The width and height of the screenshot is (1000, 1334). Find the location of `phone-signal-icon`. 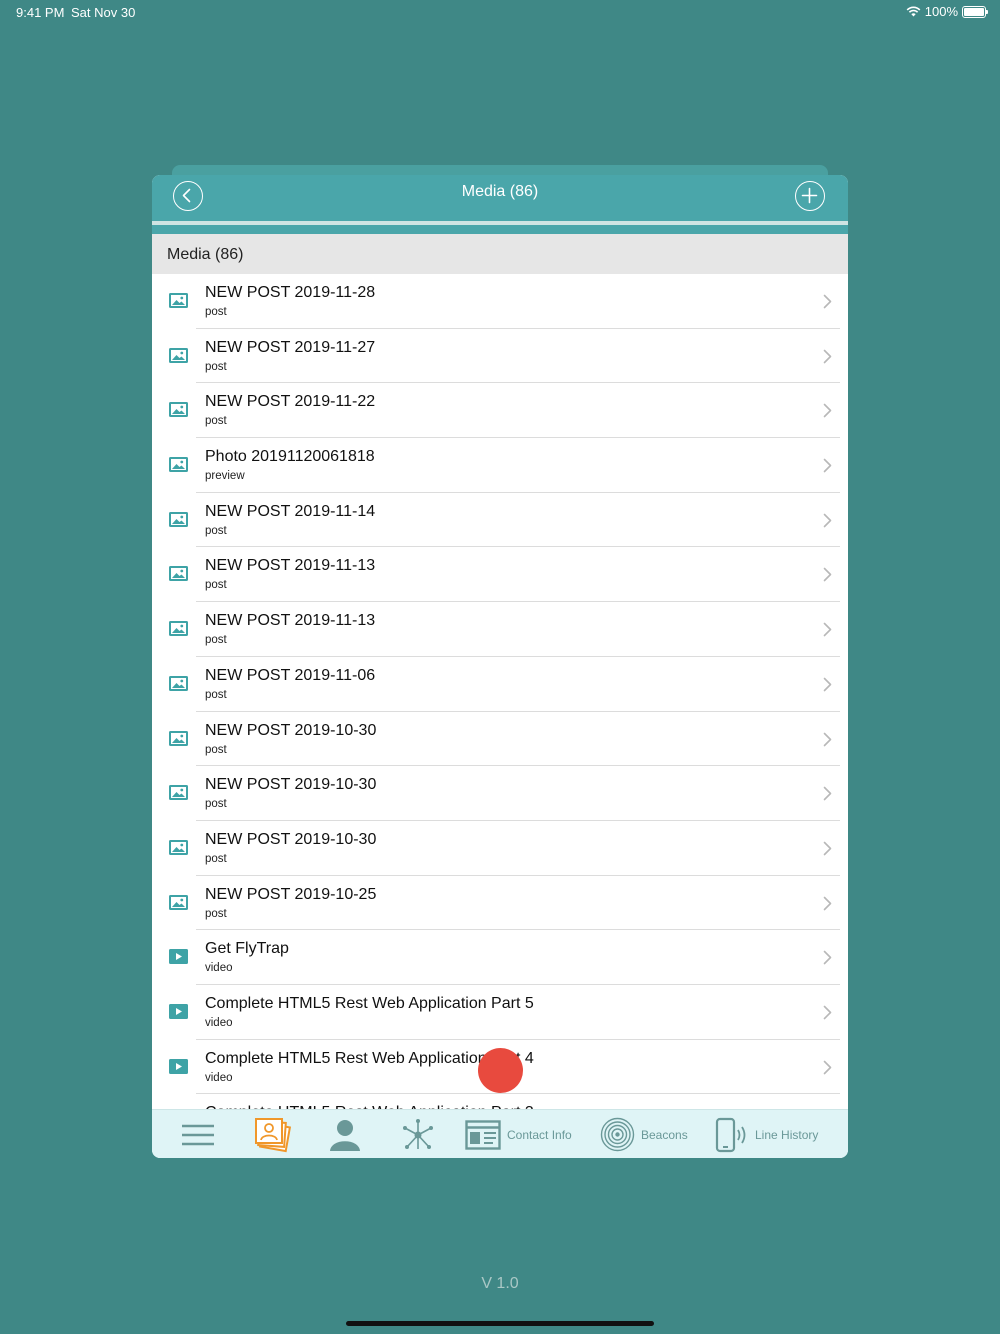

phone-signal-icon is located at coordinates (730, 1134).